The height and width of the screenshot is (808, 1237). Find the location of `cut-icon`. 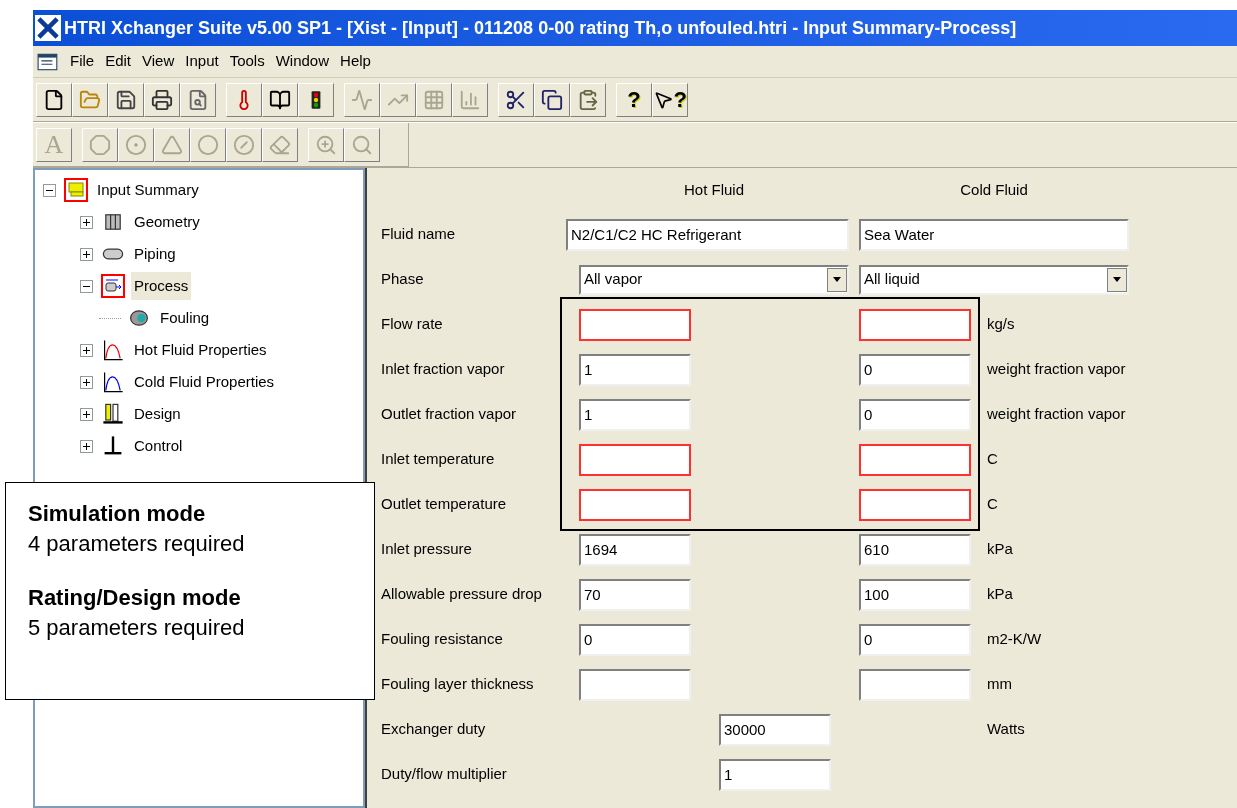

cut-icon is located at coordinates (516, 99).